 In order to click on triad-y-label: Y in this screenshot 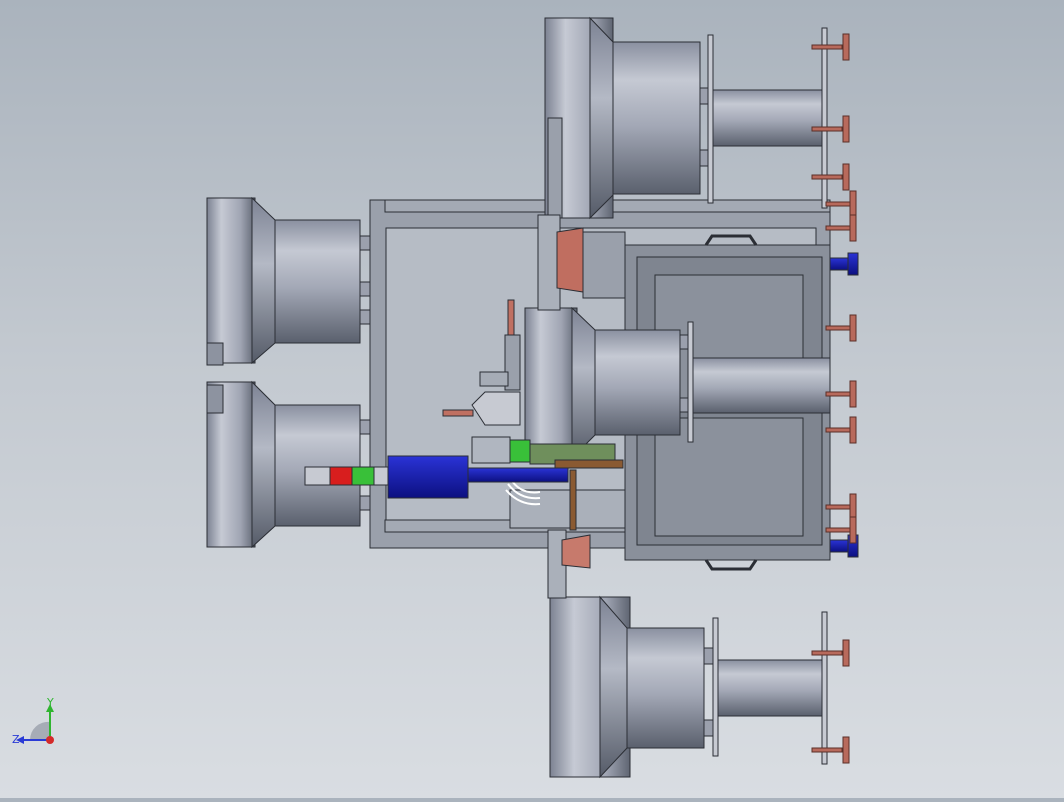, I will do `click(50, 702)`.